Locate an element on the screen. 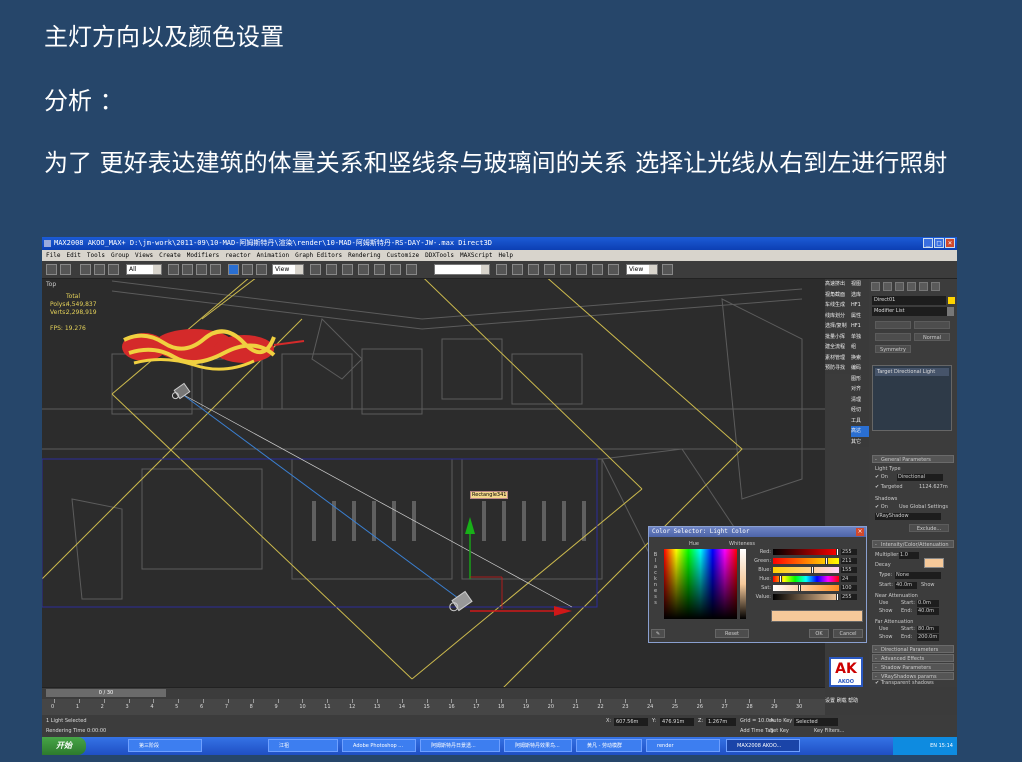 The height and width of the screenshot is (762, 1022). ref-coord-dropdown: View is located at coordinates (288, 269).